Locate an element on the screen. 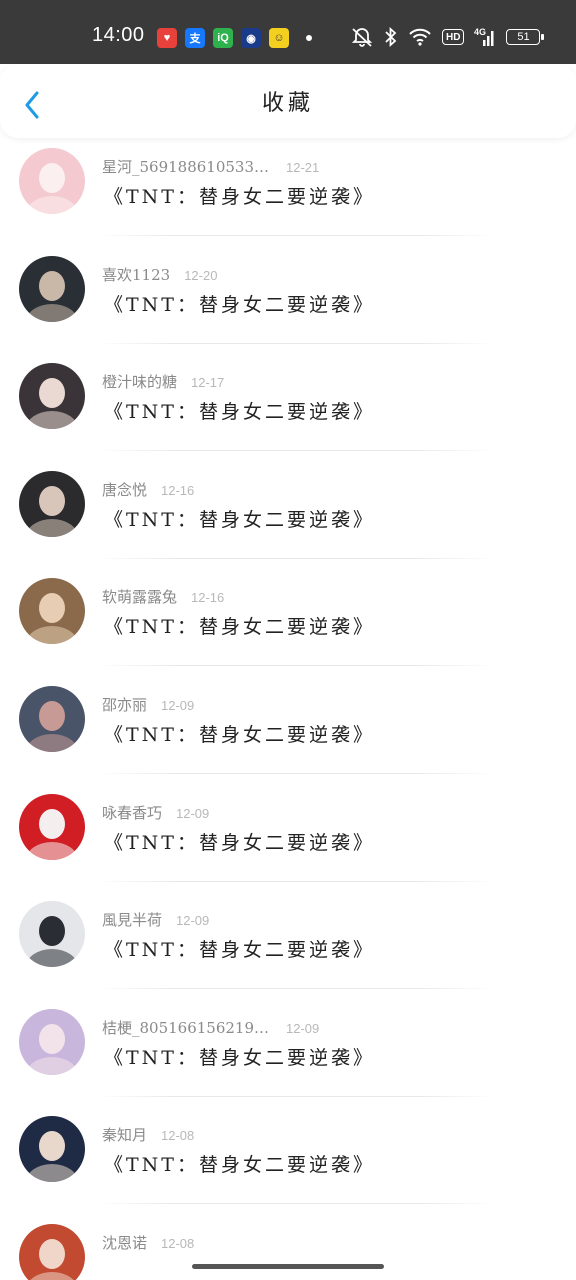 The width and height of the screenshot is (576, 1280). list-item: 沈恩诺 12-08 is located at coordinates (288, 1247).